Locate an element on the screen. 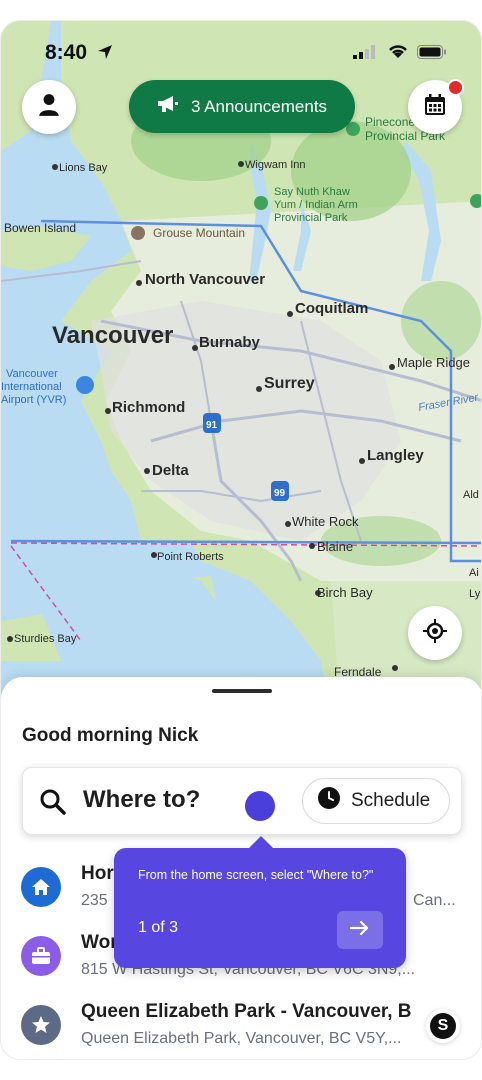 The image size is (482, 1080). map-label-airport-1: Vancouver is located at coordinates (32, 374).